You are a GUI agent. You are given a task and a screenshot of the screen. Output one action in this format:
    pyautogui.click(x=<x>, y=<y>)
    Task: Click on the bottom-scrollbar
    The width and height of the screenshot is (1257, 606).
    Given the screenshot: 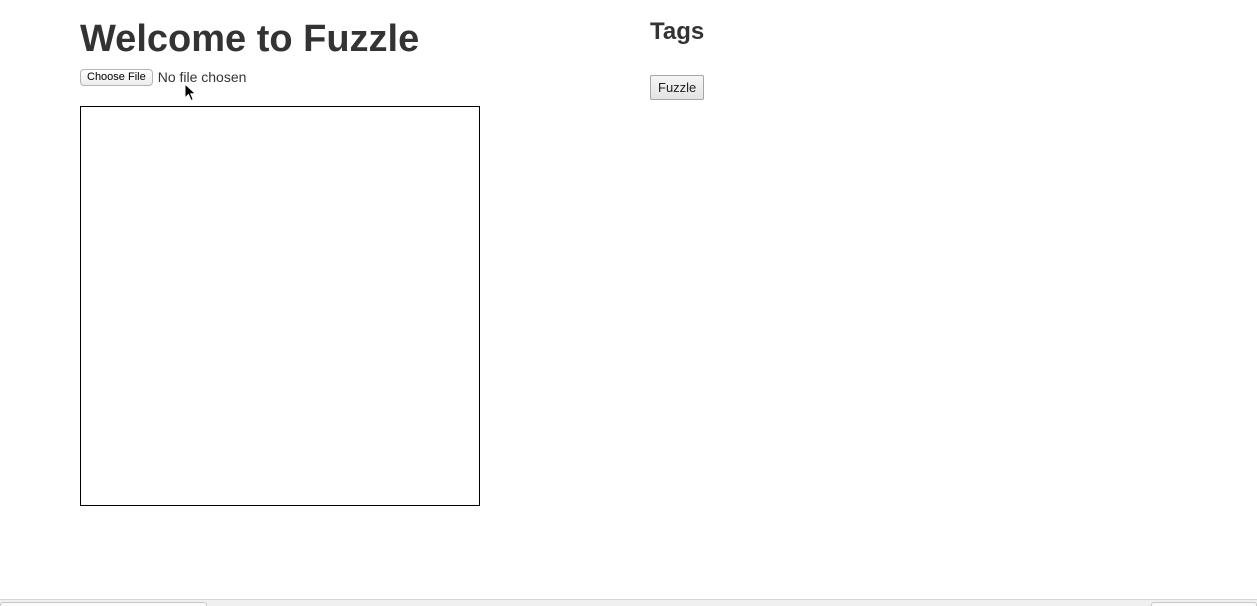 What is the action you would take?
    pyautogui.click(x=628, y=602)
    